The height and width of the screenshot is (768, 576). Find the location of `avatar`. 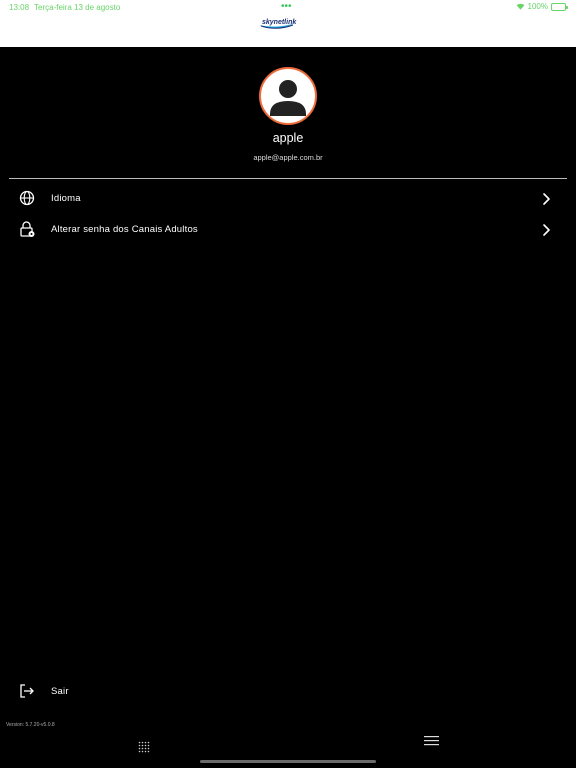

avatar is located at coordinates (288, 96).